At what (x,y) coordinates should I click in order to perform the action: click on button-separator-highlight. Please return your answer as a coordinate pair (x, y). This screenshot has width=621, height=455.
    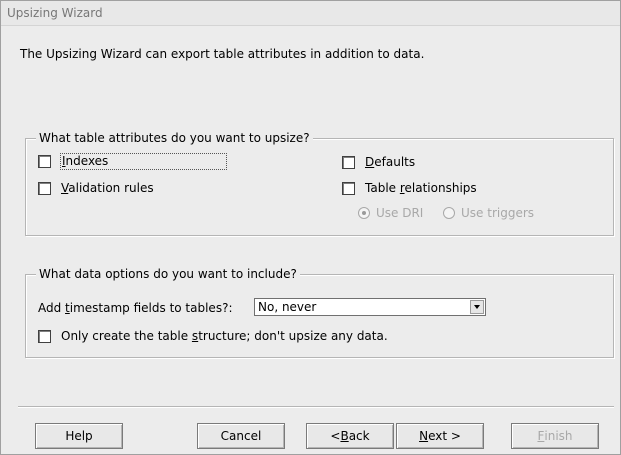
    Looking at the image, I should click on (316, 407).